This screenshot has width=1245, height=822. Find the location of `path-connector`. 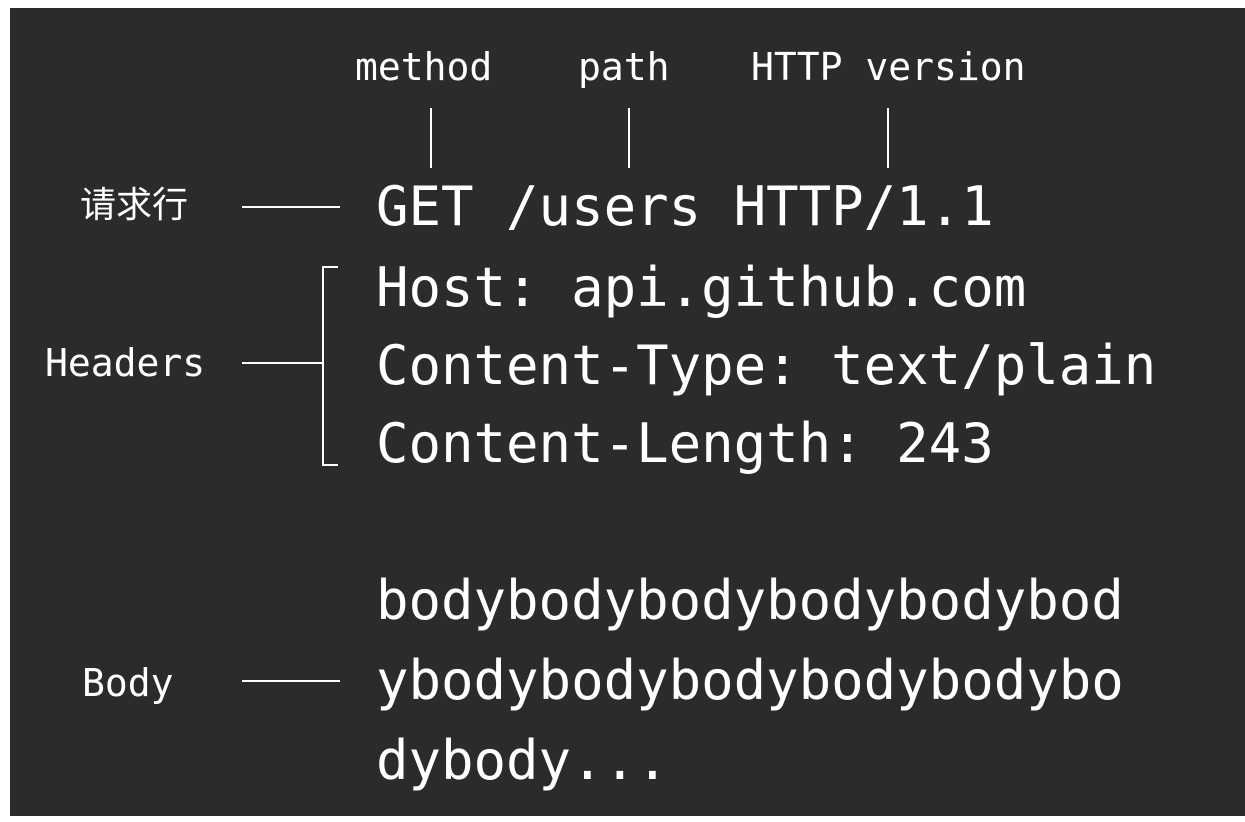

path-connector is located at coordinates (629, 138).